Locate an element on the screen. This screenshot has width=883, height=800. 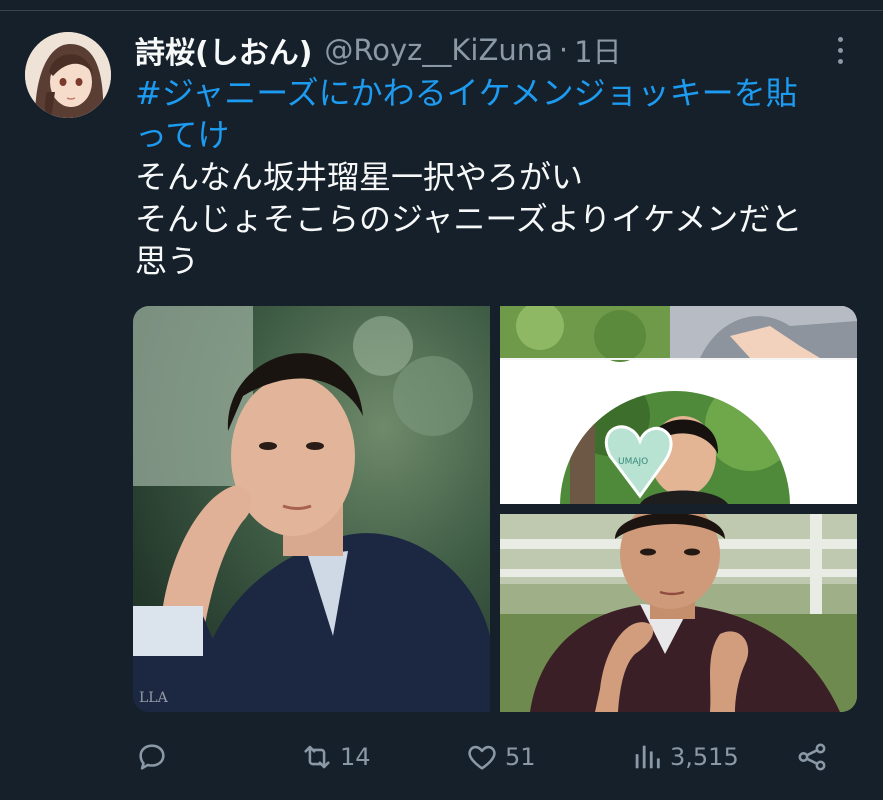
retweet-icon is located at coordinates (317, 757).